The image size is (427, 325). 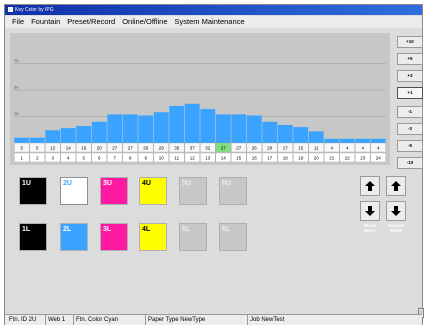 What do you see at coordinates (410, 163) in the screenshot?
I see `step-button-minus-10: -10` at bounding box center [410, 163].